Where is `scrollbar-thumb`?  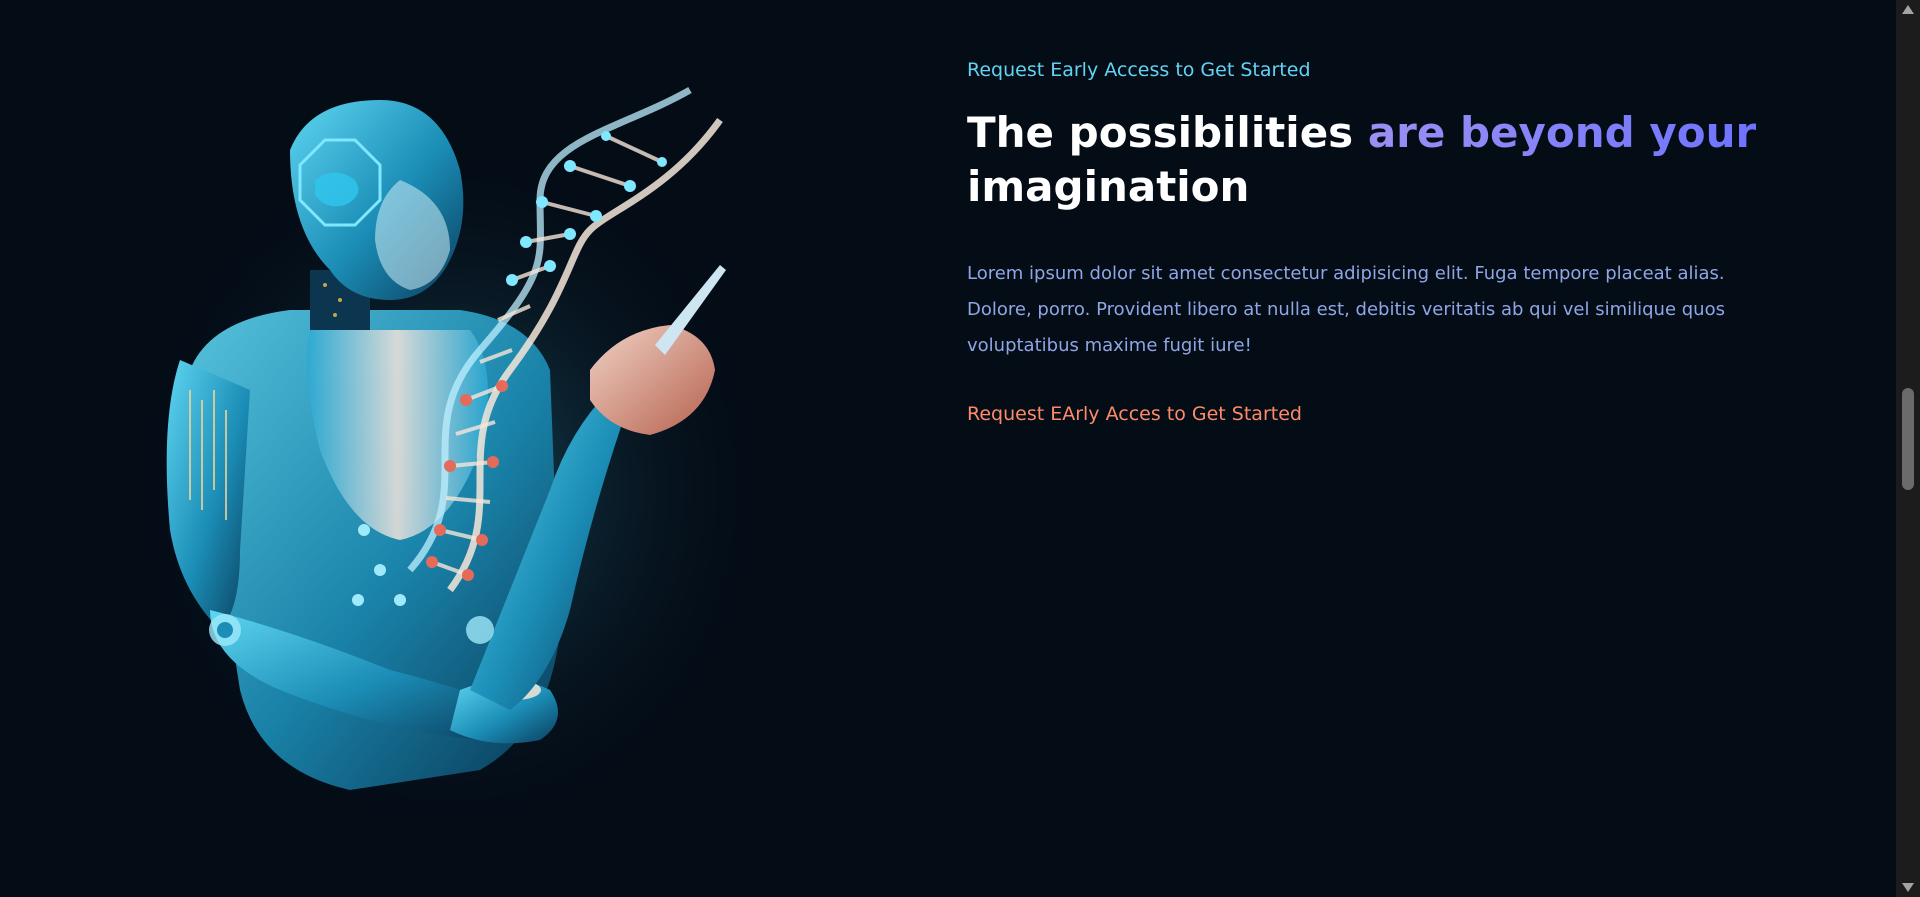
scrollbar-thumb is located at coordinates (1908, 439).